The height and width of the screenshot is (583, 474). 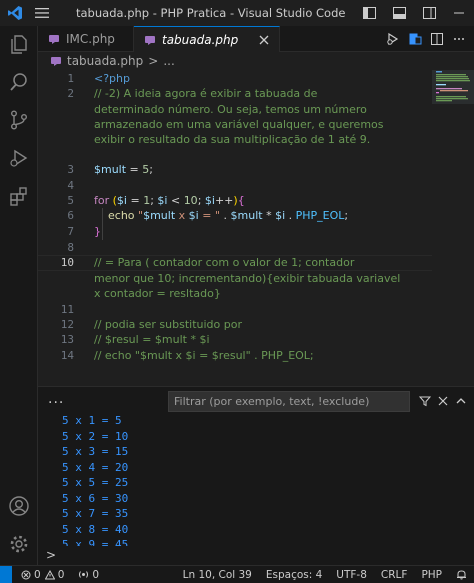 I want to click on line-number: 3, so click(x=70, y=169).